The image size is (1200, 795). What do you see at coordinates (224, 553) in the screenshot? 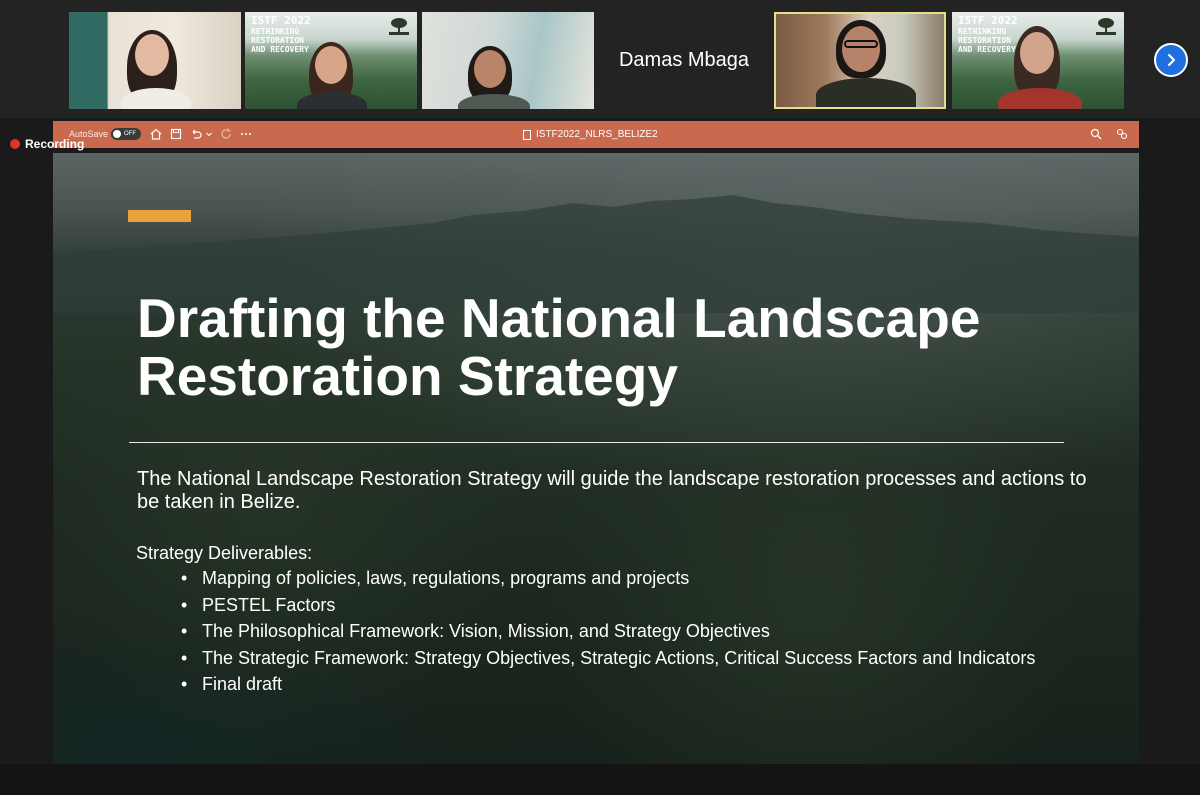
I see `deliverables-heading: Strategy Deliverables:` at bounding box center [224, 553].